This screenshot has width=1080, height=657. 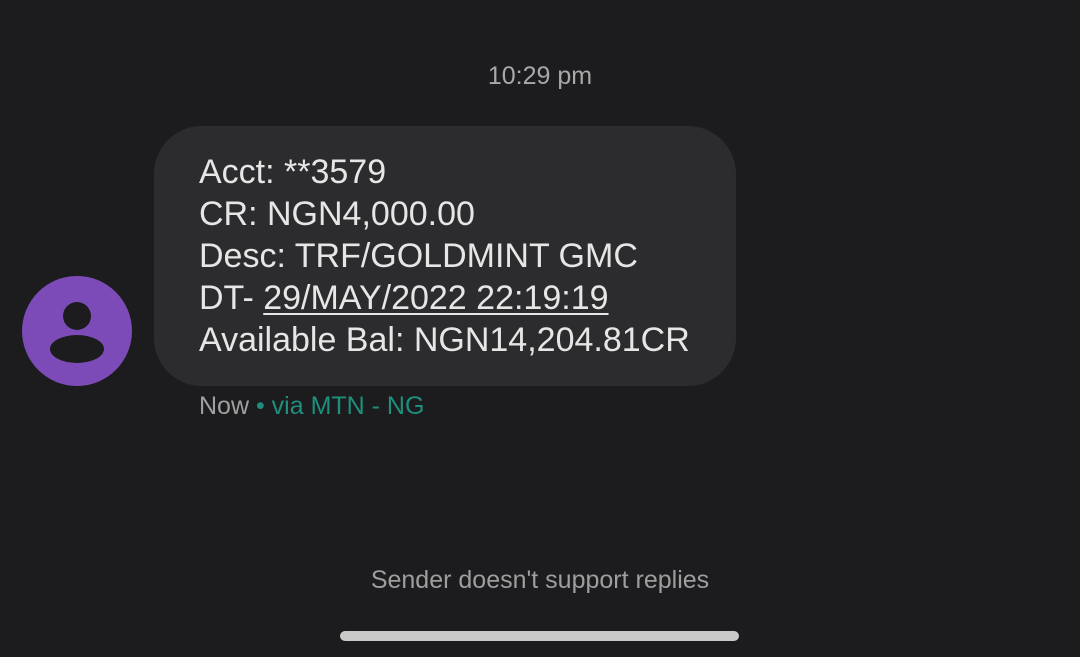 What do you see at coordinates (540, 76) in the screenshot?
I see `message-timestamp: 10:29 pm` at bounding box center [540, 76].